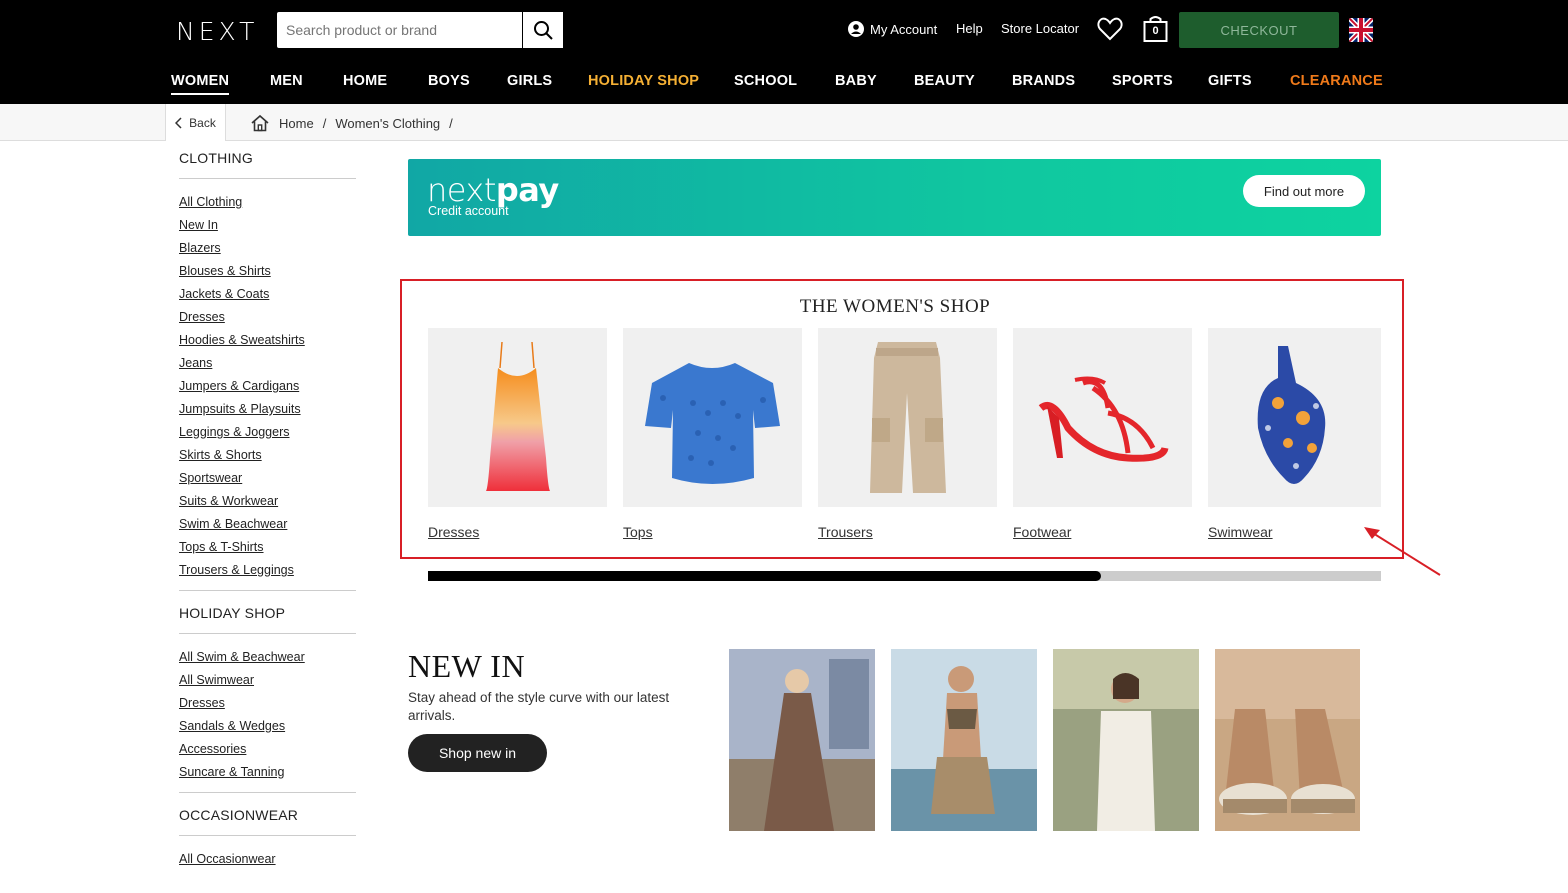 Image resolution: width=1568 pixels, height=893 pixels. What do you see at coordinates (856, 29) in the screenshot?
I see `user-icon` at bounding box center [856, 29].